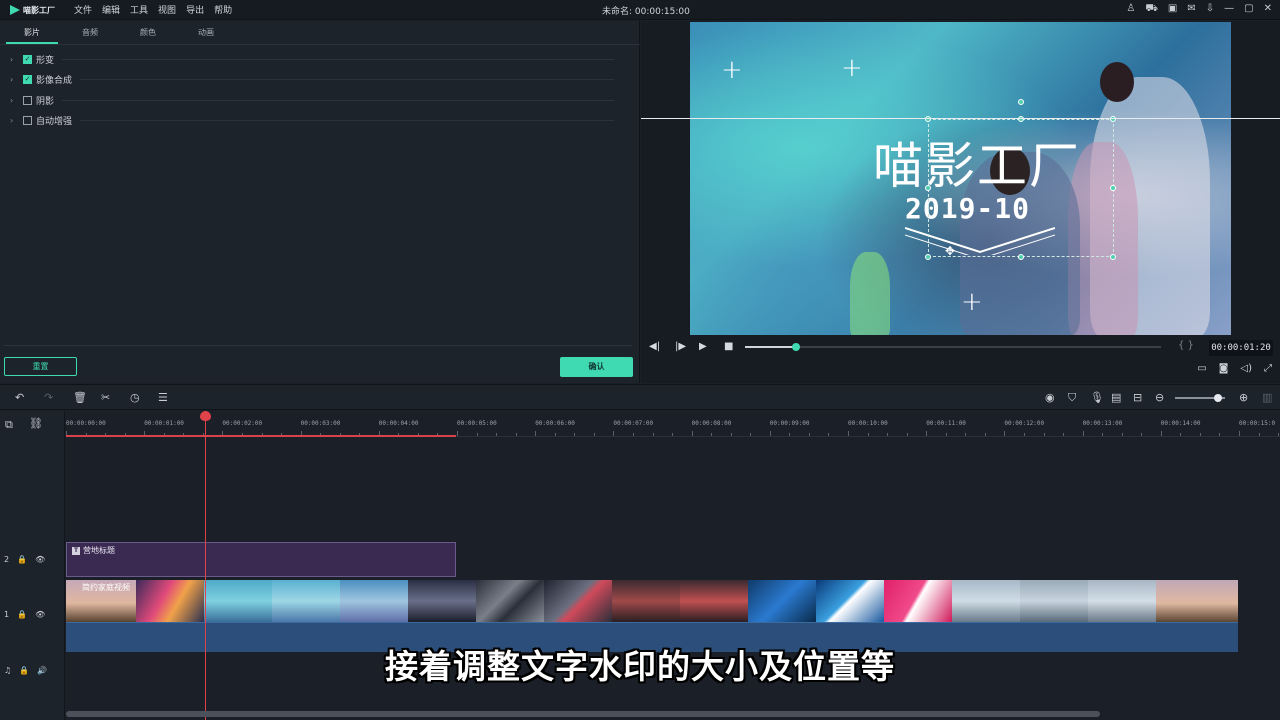 This screenshot has height=720, width=1280. What do you see at coordinates (27, 120) in the screenshot?
I see `checkbox-auto-enhance` at bounding box center [27, 120].